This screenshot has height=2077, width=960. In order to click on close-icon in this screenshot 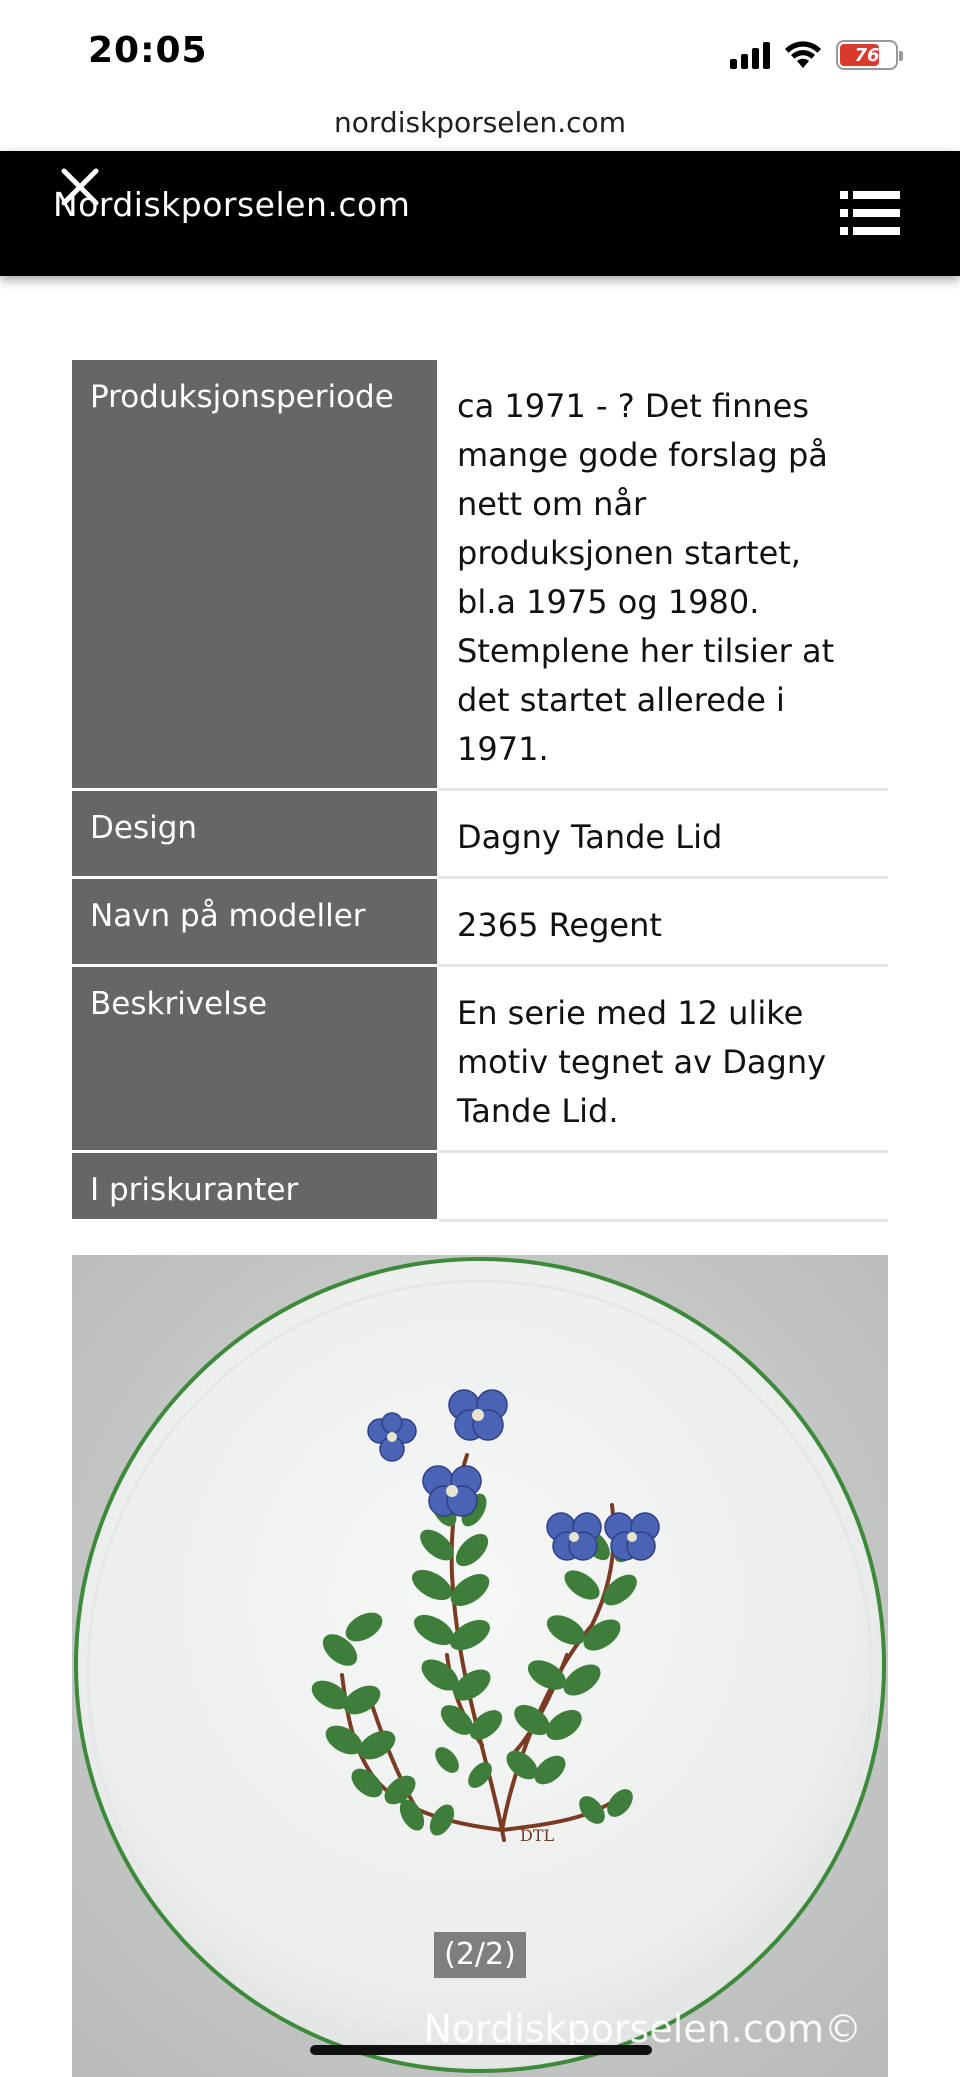, I will do `click(80, 187)`.